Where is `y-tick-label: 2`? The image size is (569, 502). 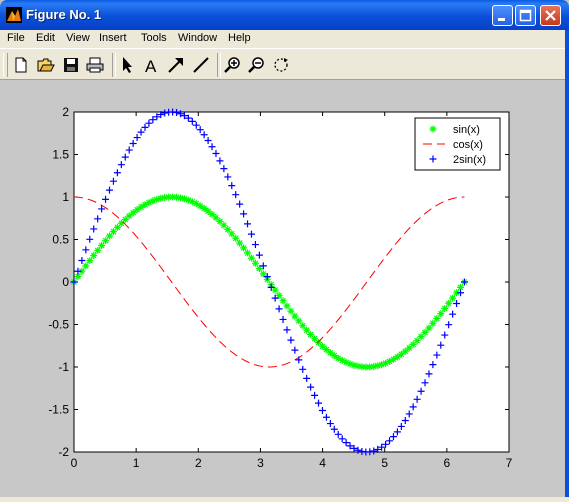
y-tick-label: 2 is located at coordinates (65, 112).